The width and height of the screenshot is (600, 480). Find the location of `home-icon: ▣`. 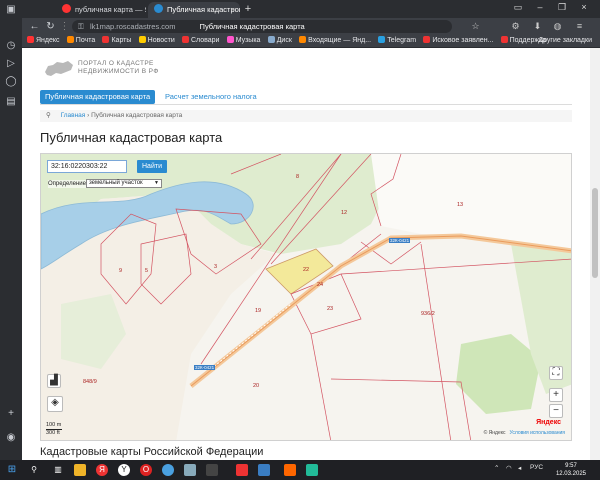

home-icon: ▣ is located at coordinates (11, 10).